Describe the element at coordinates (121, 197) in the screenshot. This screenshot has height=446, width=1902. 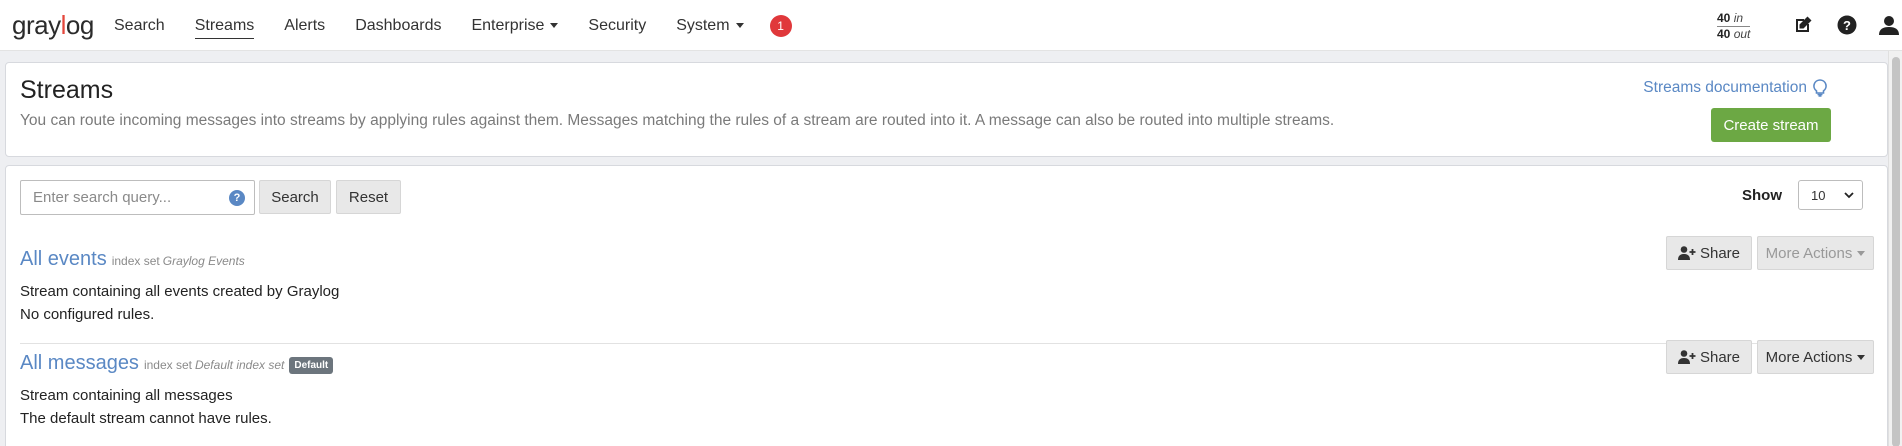
I see `search-input` at that location.